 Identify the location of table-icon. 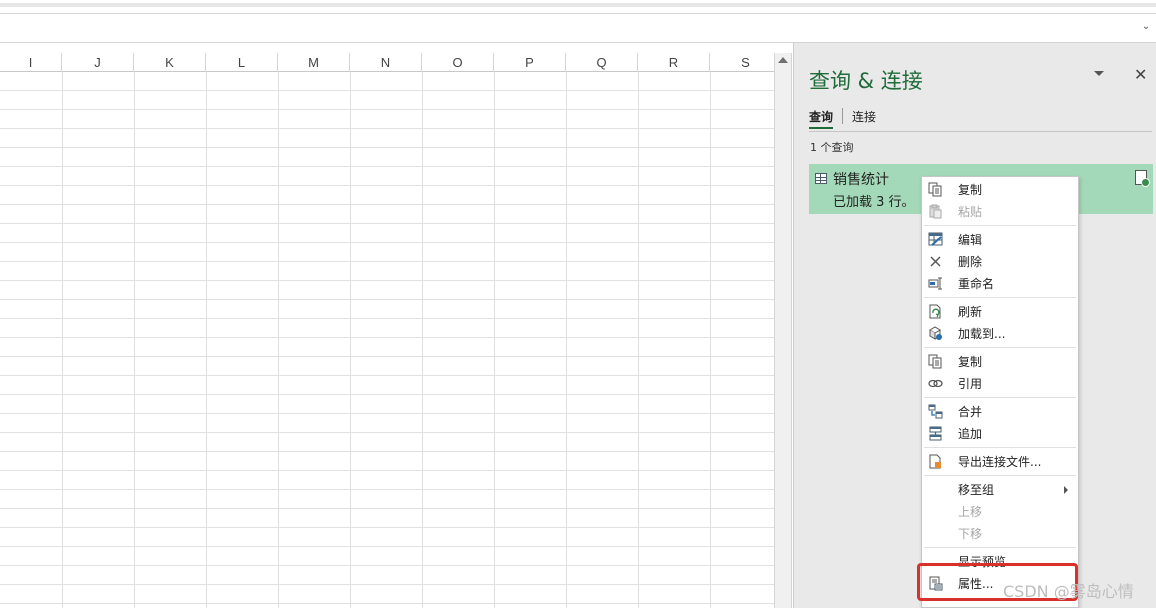
(821, 178).